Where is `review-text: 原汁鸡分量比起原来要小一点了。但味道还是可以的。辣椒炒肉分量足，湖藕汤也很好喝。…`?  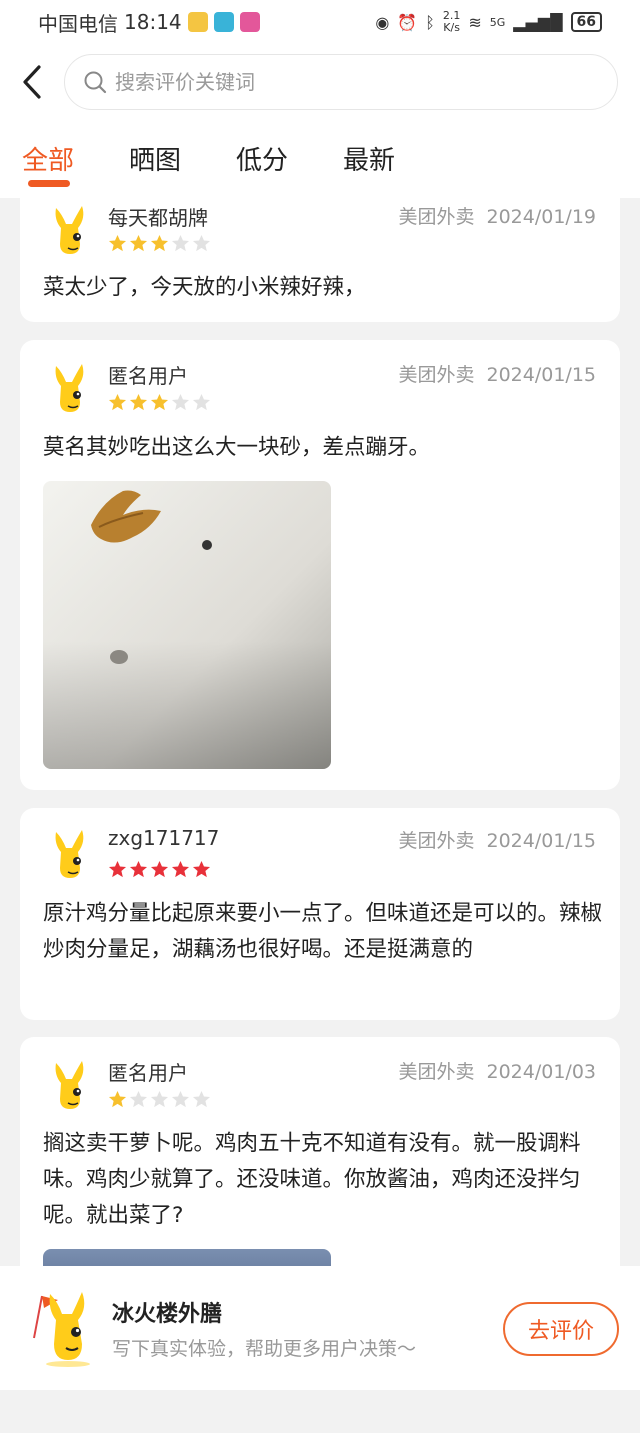 review-text: 原汁鸡分量比起原来要小一点了。但味道还是可以的。辣椒炒肉分量足，湖藕汤也很好喝。… is located at coordinates (323, 931).